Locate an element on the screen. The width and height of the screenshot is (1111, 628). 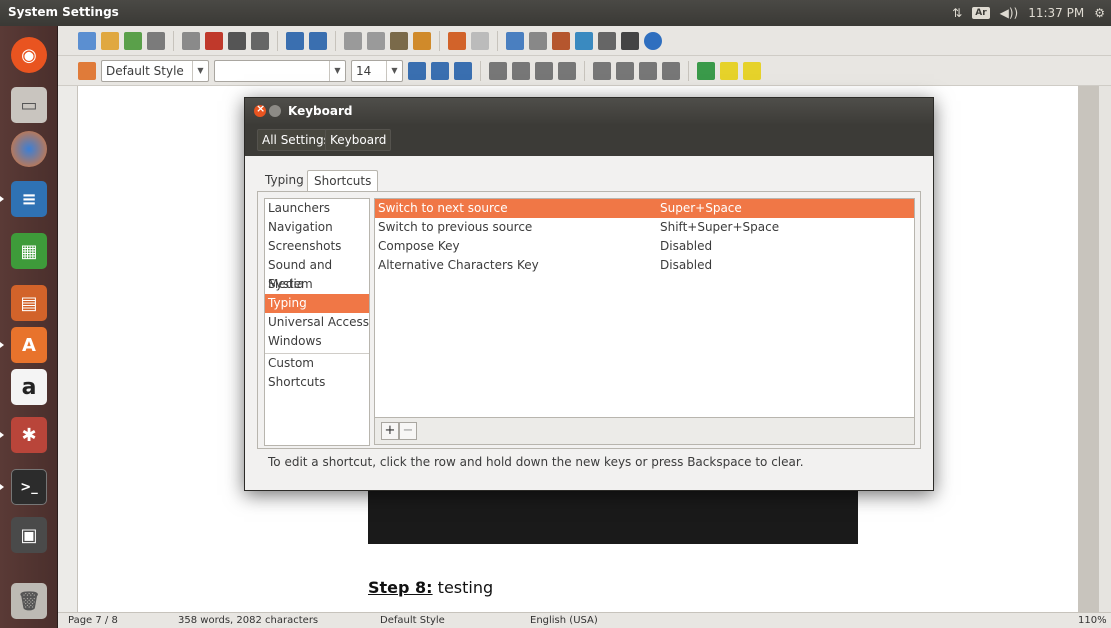
embedded-screenshot-image is located at coordinates (613, 516).